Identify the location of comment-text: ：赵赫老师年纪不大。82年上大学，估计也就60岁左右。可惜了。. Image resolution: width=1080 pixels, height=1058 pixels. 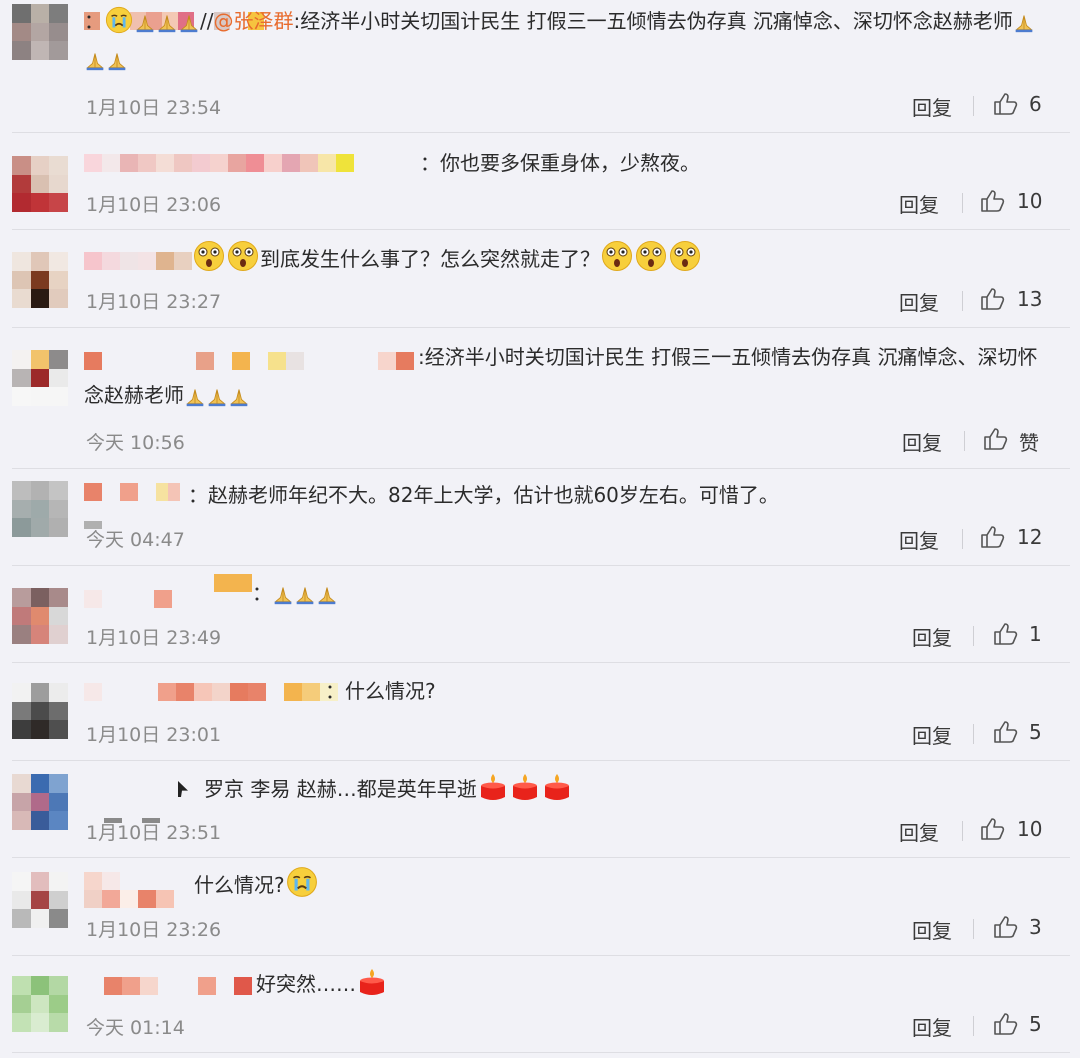
(619, 495).